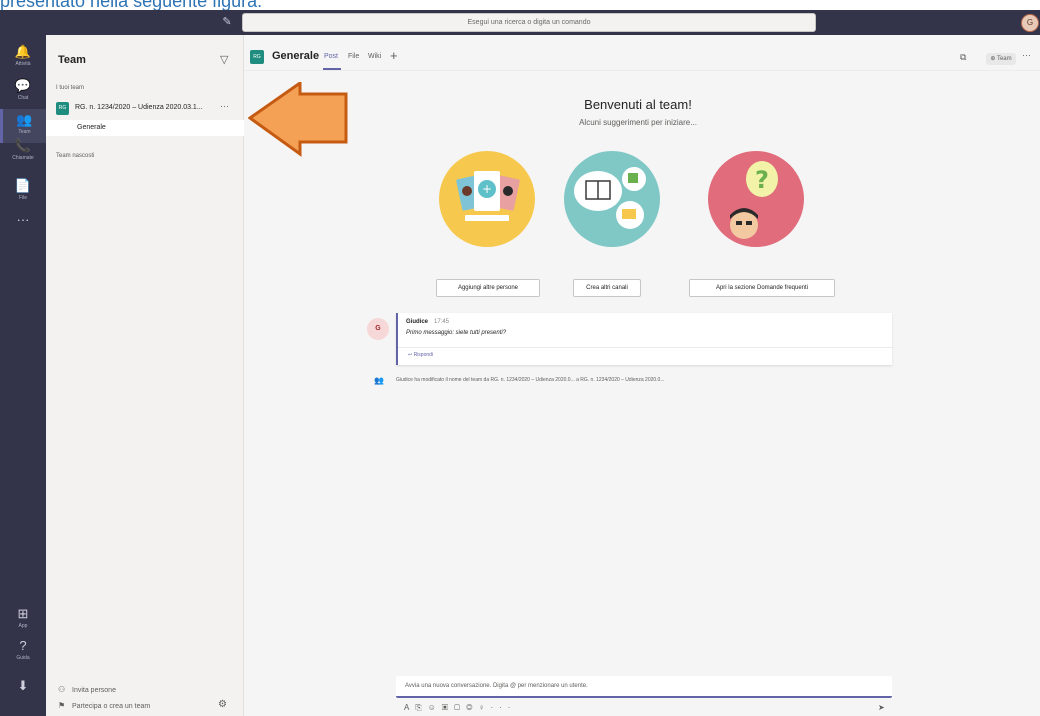  Describe the element at coordinates (104, 705) in the screenshot. I see `join-create-team-link: ⚑ Partecipa o crea un team` at that location.